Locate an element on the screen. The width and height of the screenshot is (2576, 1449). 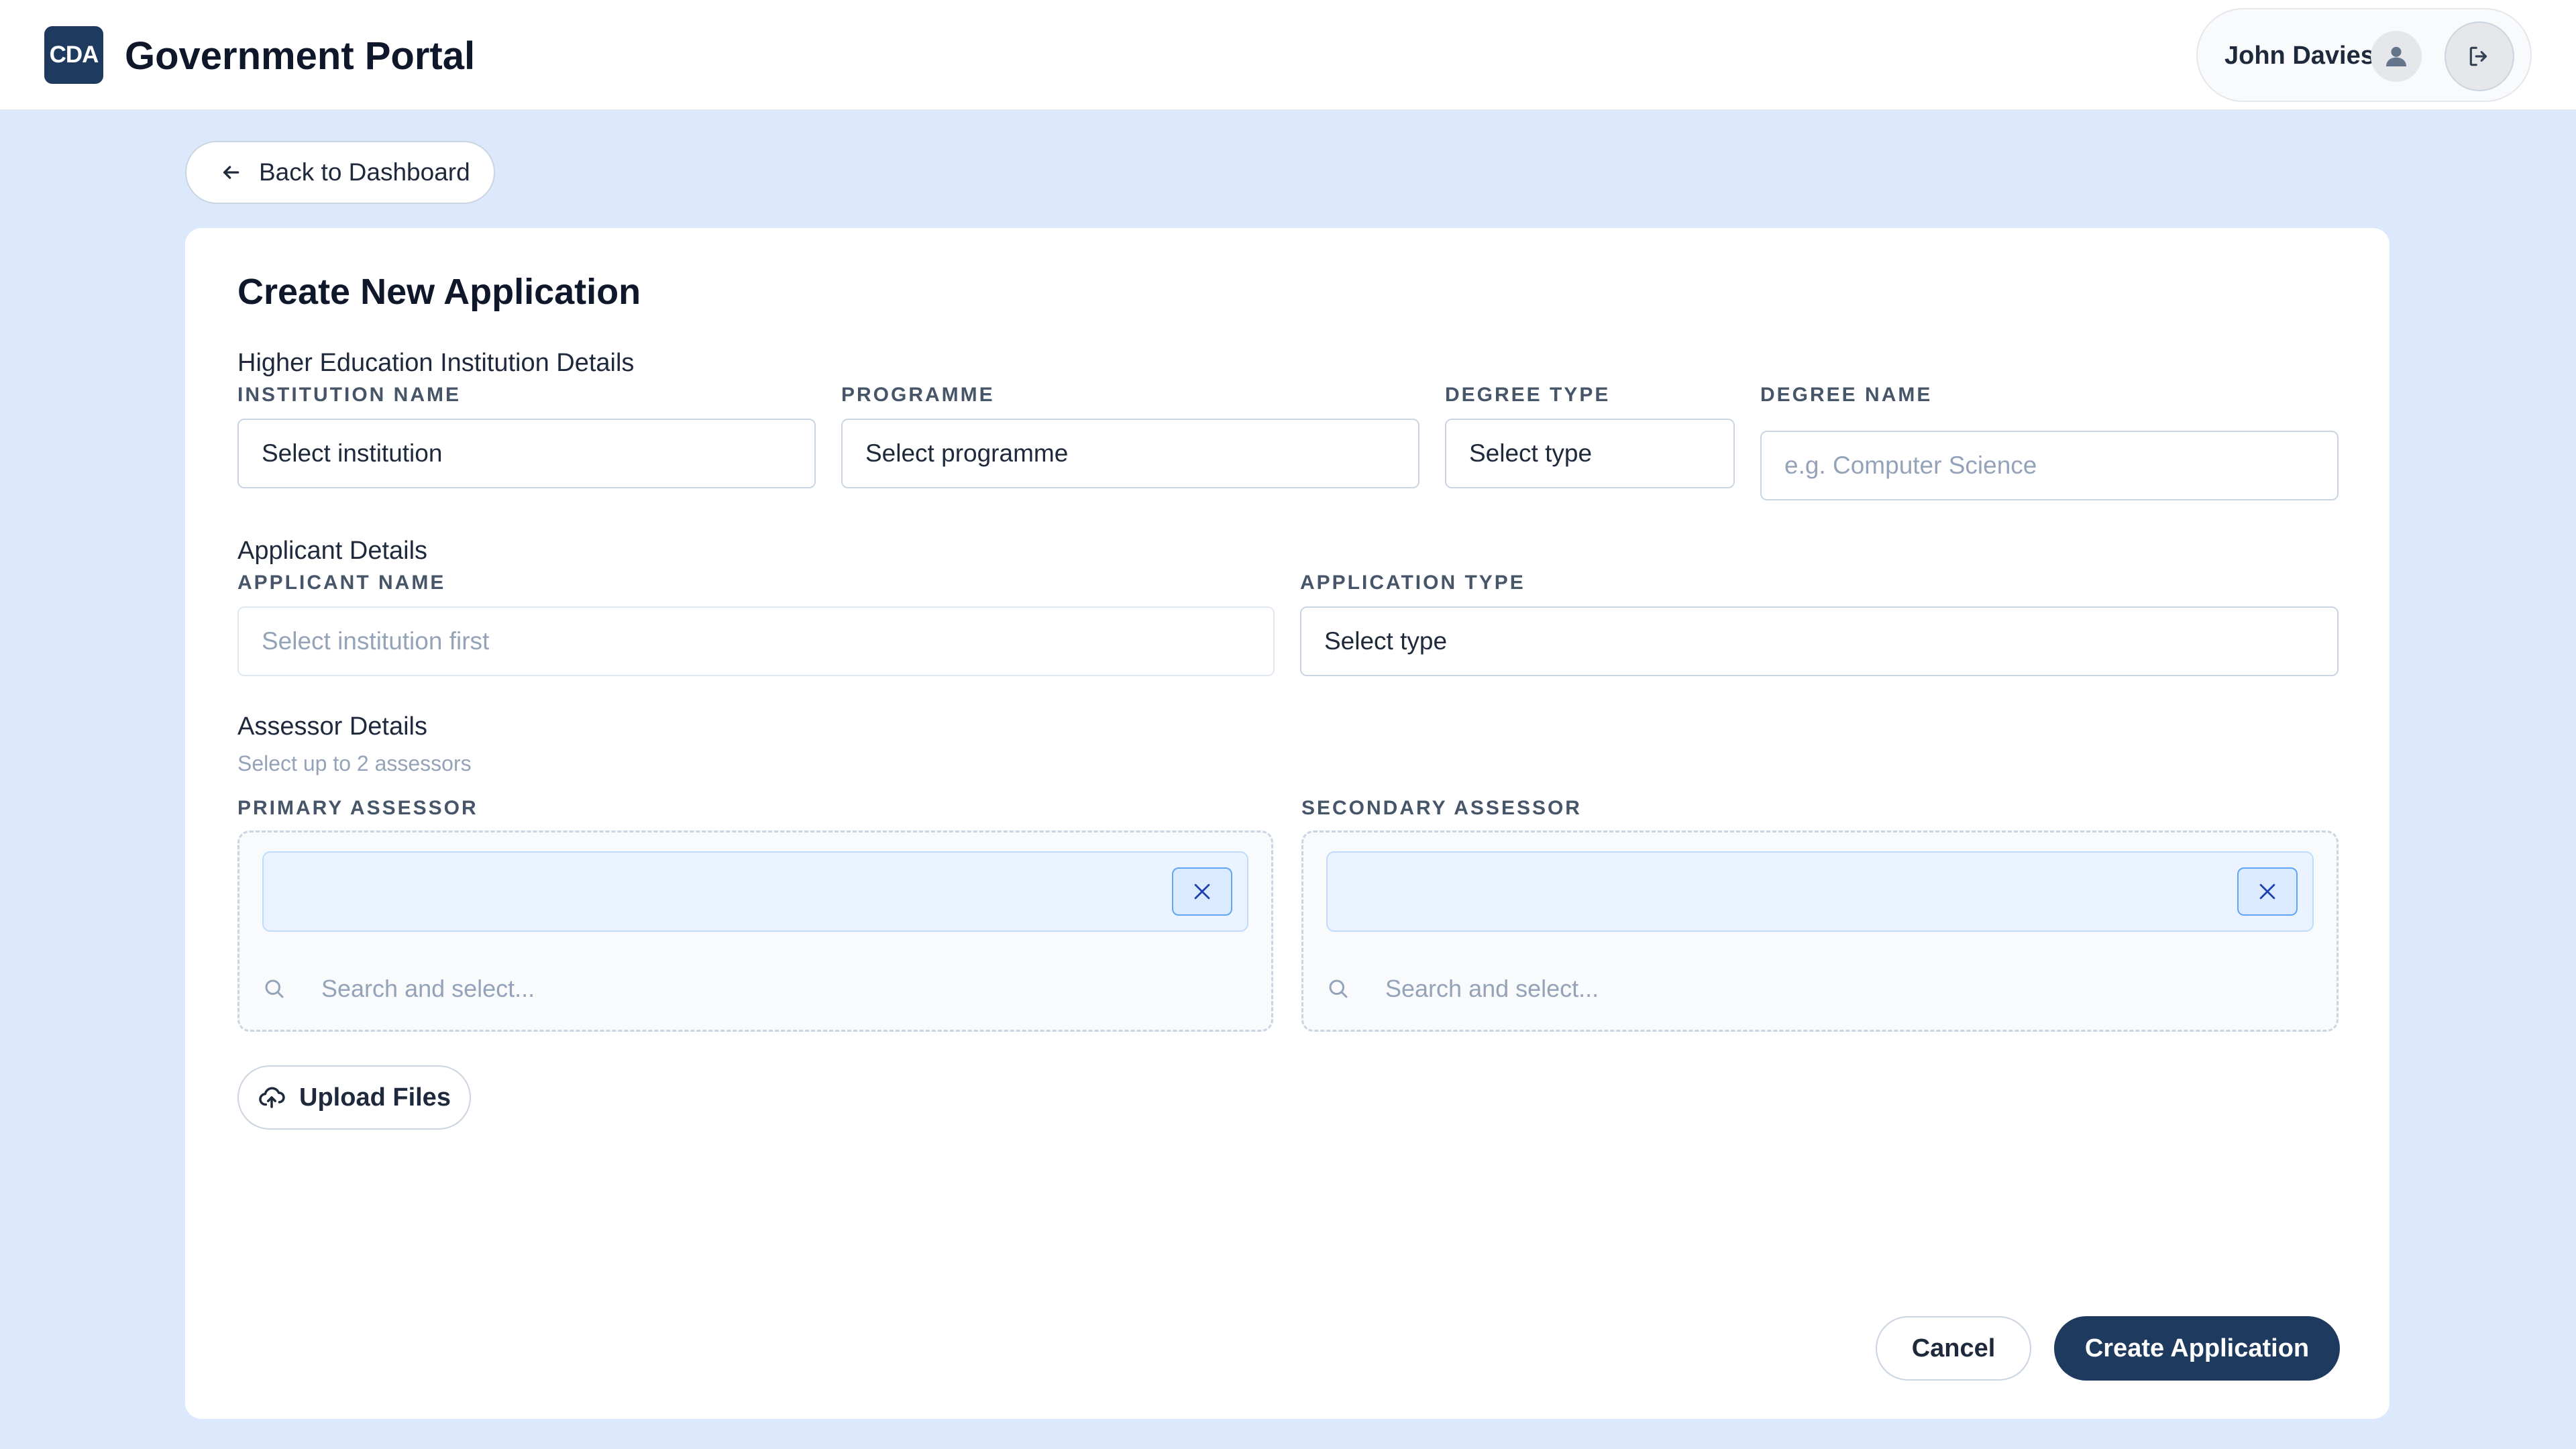
applicant-name-select: Select institution first is located at coordinates (756, 641).